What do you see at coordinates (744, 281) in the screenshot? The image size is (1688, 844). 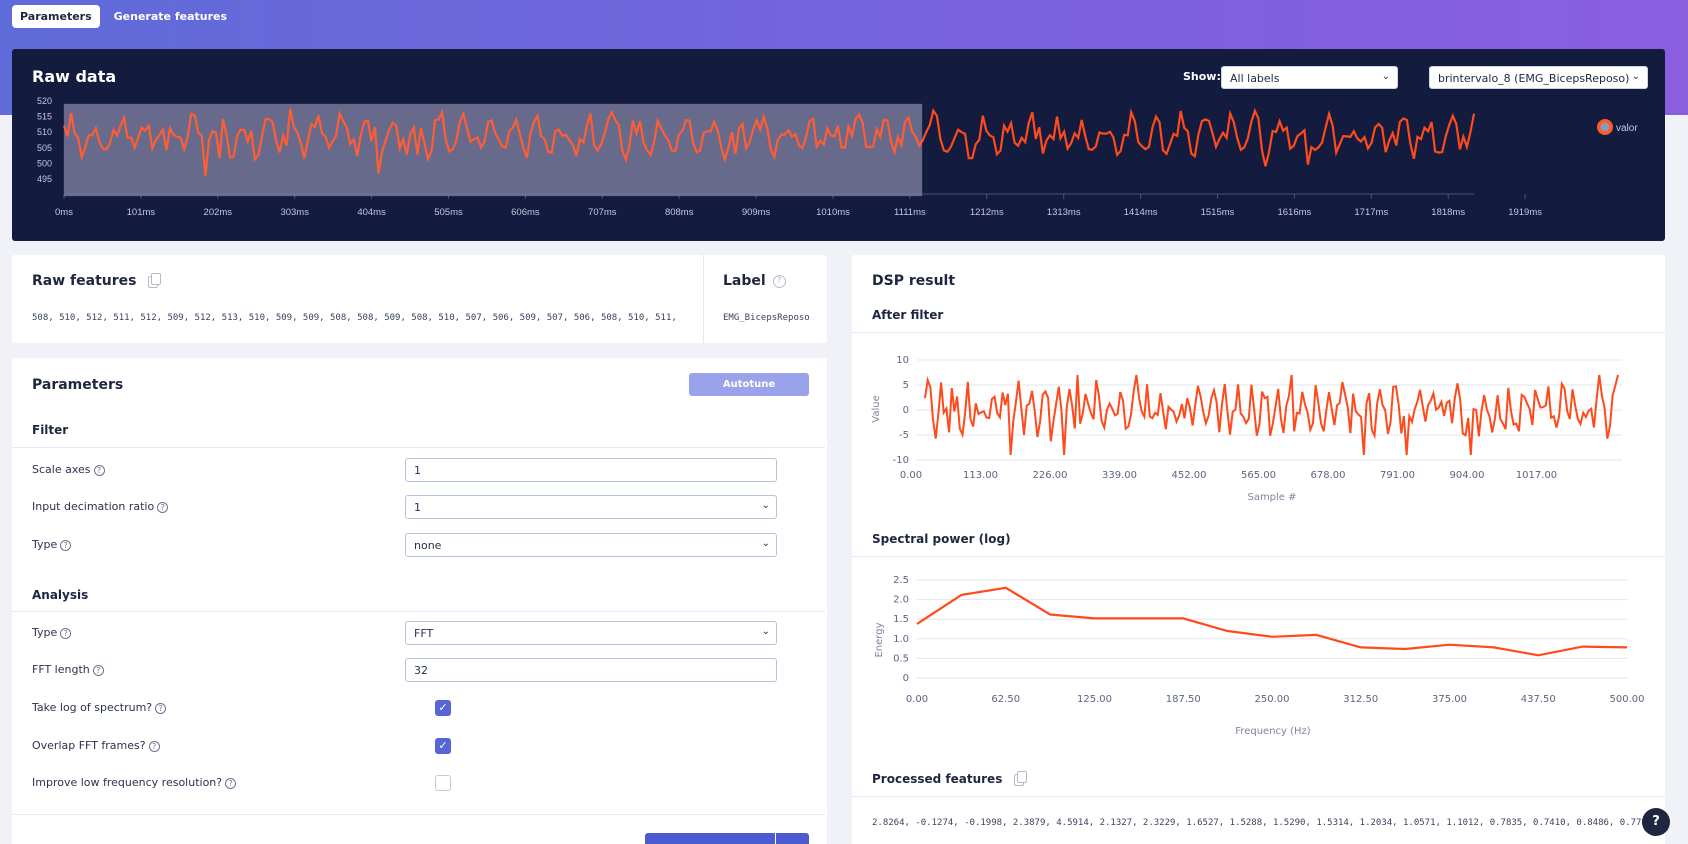 I see `label-title: Label` at bounding box center [744, 281].